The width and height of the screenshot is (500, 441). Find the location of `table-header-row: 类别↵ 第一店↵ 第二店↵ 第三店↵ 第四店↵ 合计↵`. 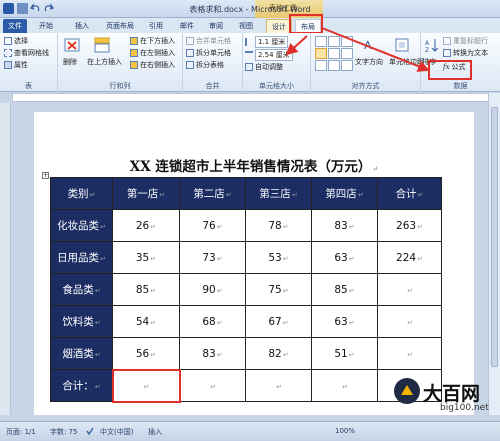

table-header-row: 类别↵ 第一店↵ 第二店↵ 第三店↵ 第四店↵ 合计↵ is located at coordinates (246, 193).